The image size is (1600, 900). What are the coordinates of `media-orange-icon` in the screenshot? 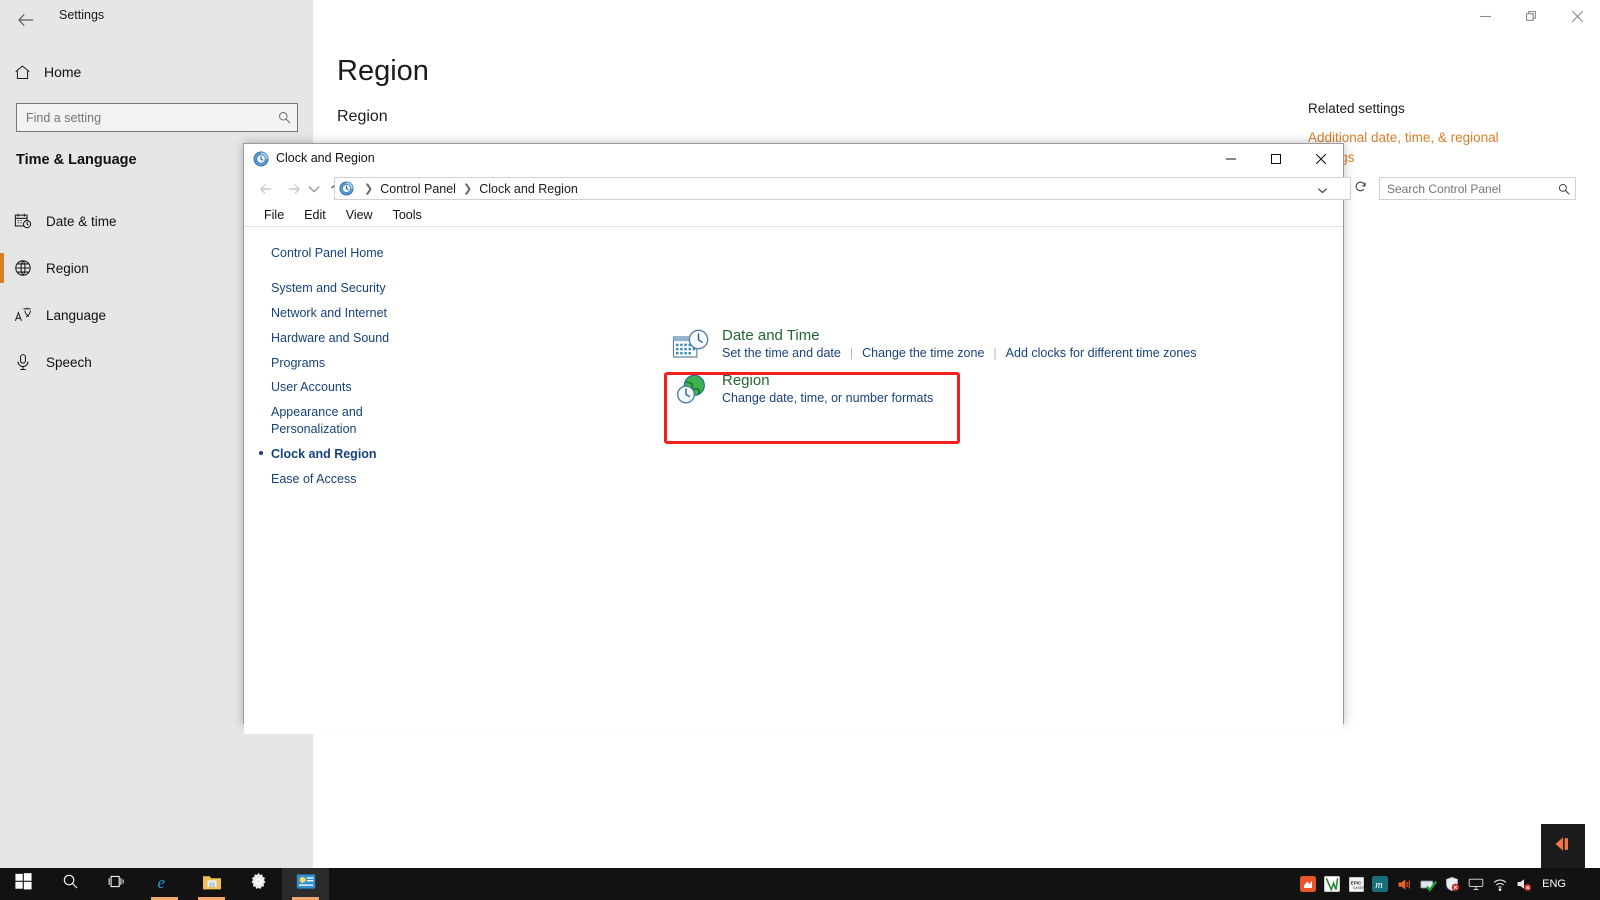 It's located at (1563, 846).